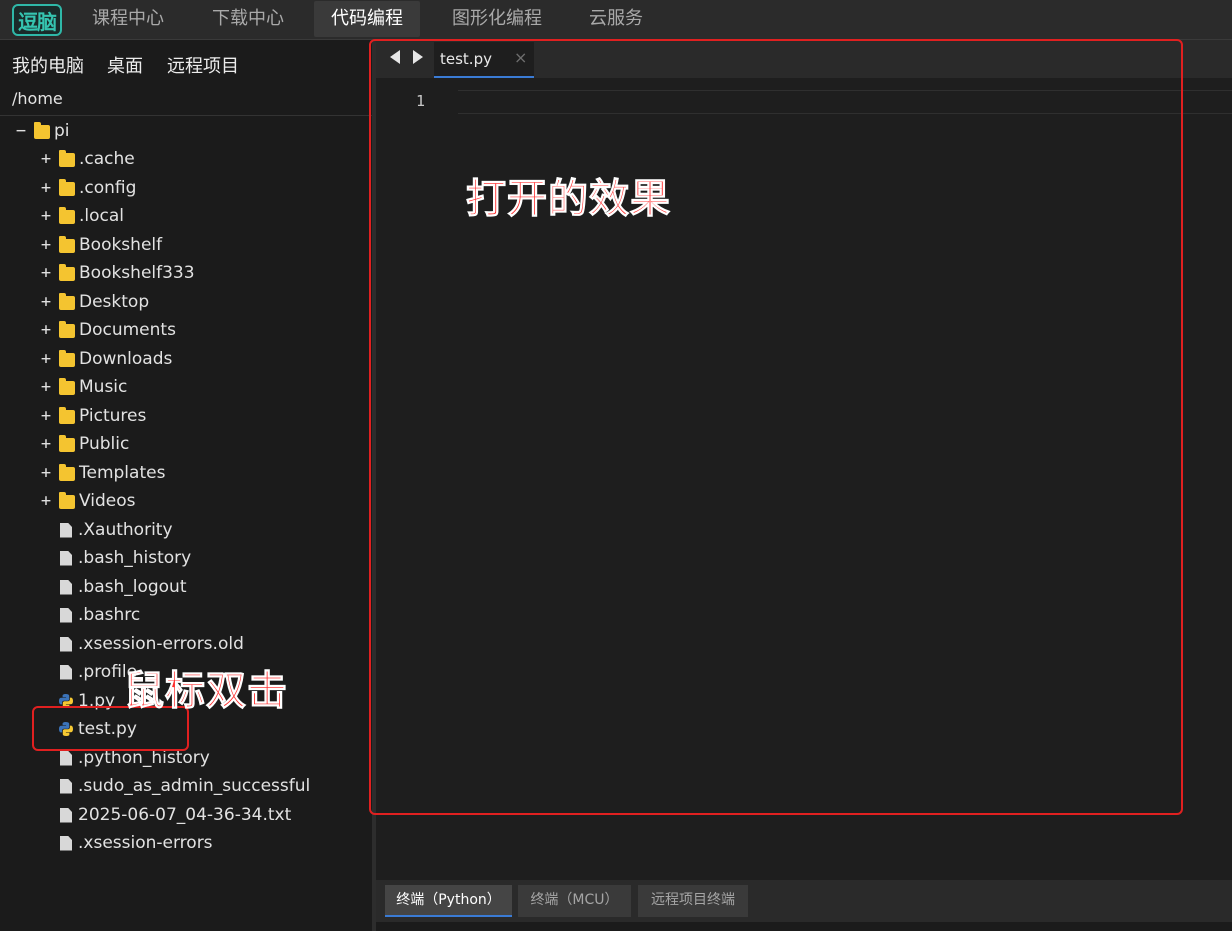  I want to click on tree-folder: + .local, so click(81, 216).